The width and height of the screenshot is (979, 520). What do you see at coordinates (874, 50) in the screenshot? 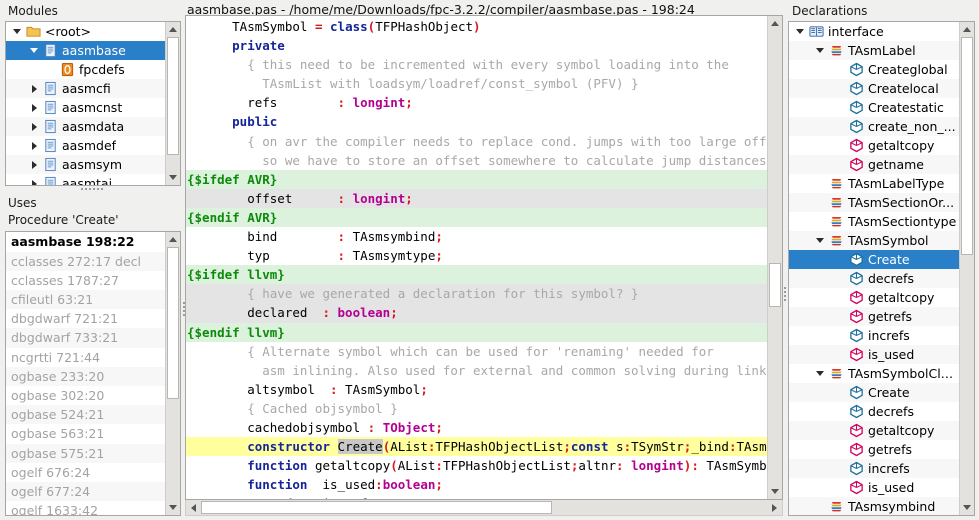
I see `declaration-item-tasmlabel: TAsmLabel` at bounding box center [874, 50].